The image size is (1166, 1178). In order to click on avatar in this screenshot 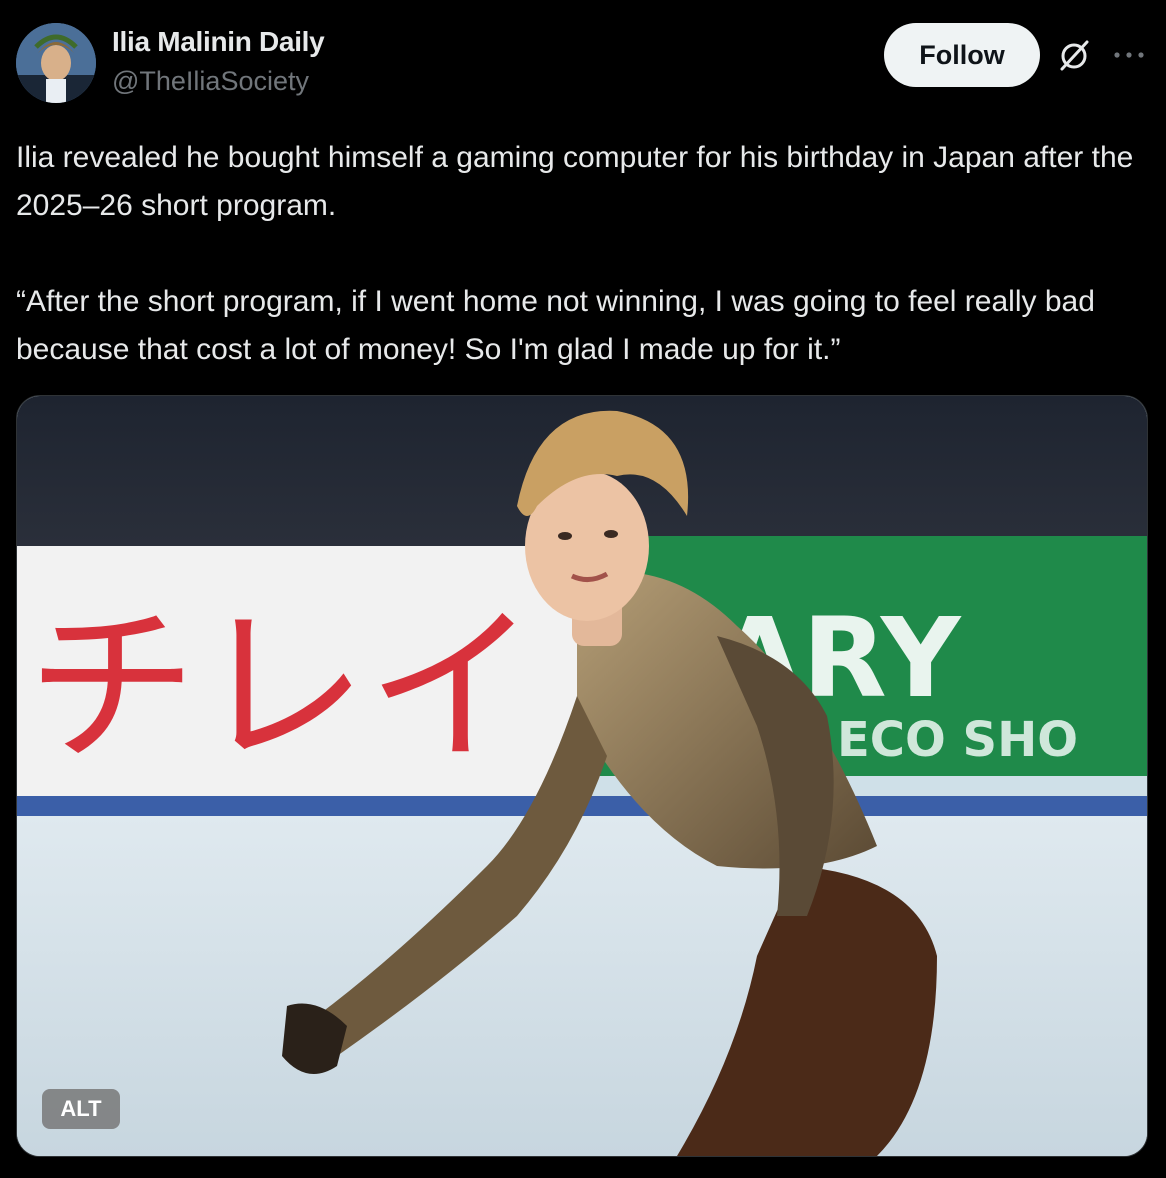, I will do `click(56, 63)`.